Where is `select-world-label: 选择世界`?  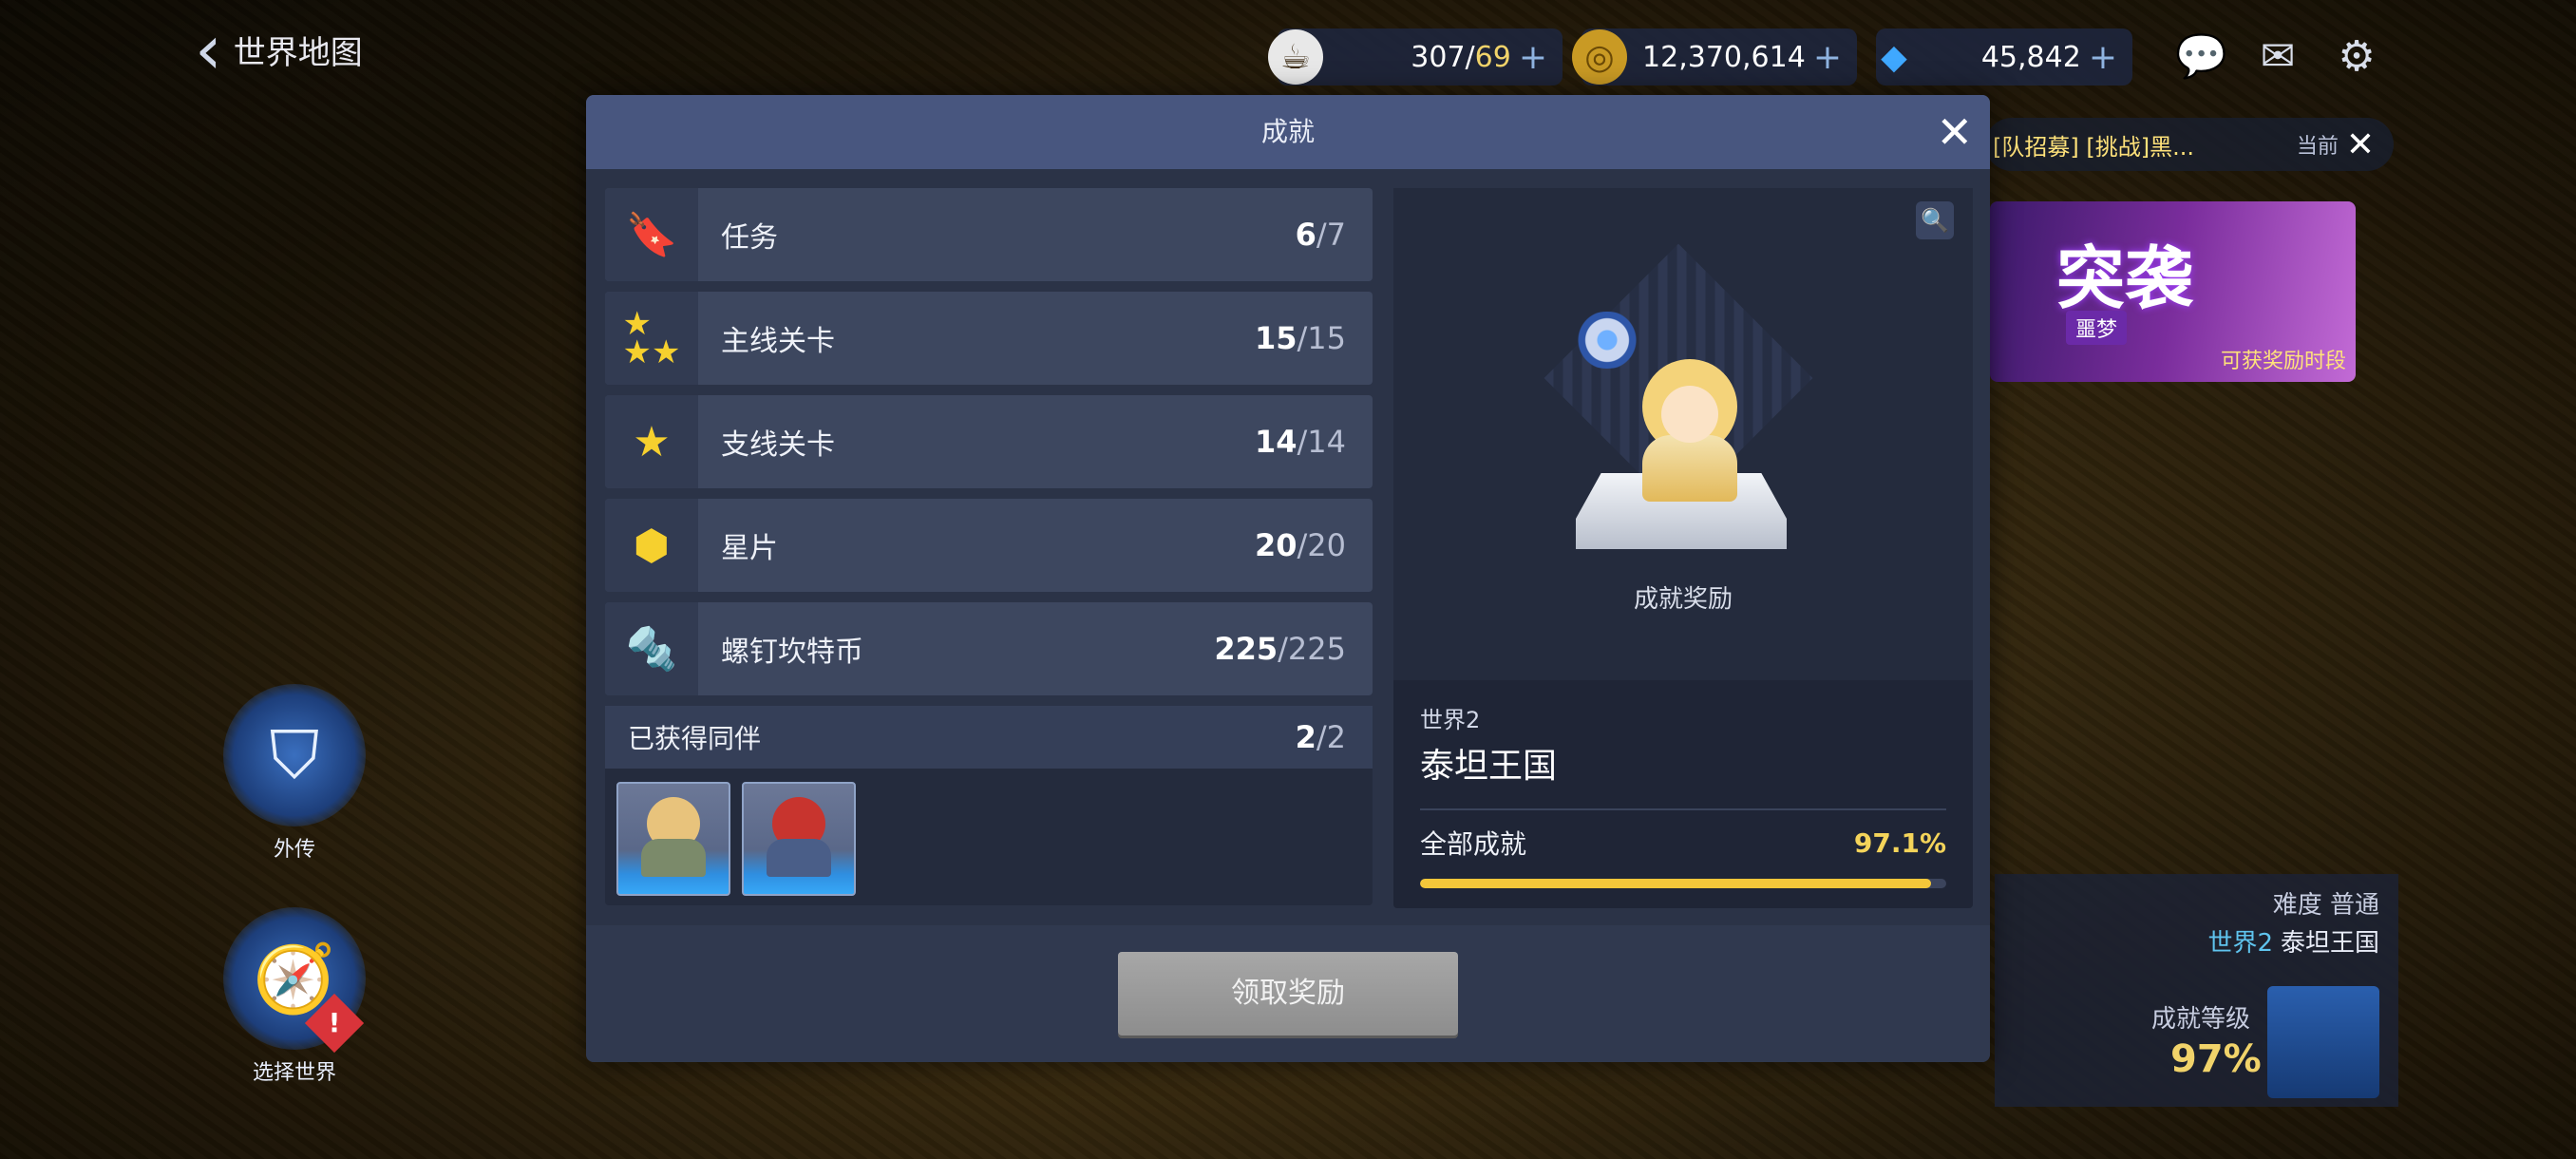
select-world-label: 选择世界 is located at coordinates (294, 1073).